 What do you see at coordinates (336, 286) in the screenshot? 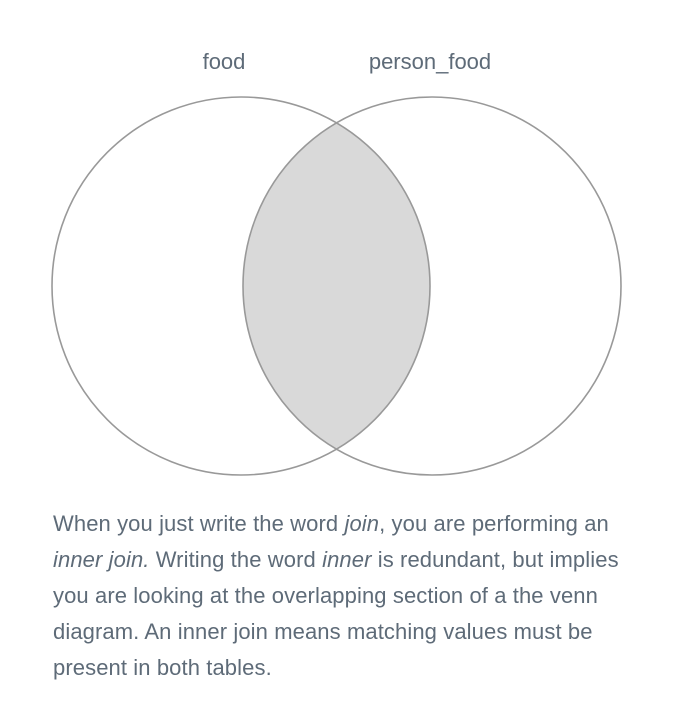
I see `intersection-region` at bounding box center [336, 286].